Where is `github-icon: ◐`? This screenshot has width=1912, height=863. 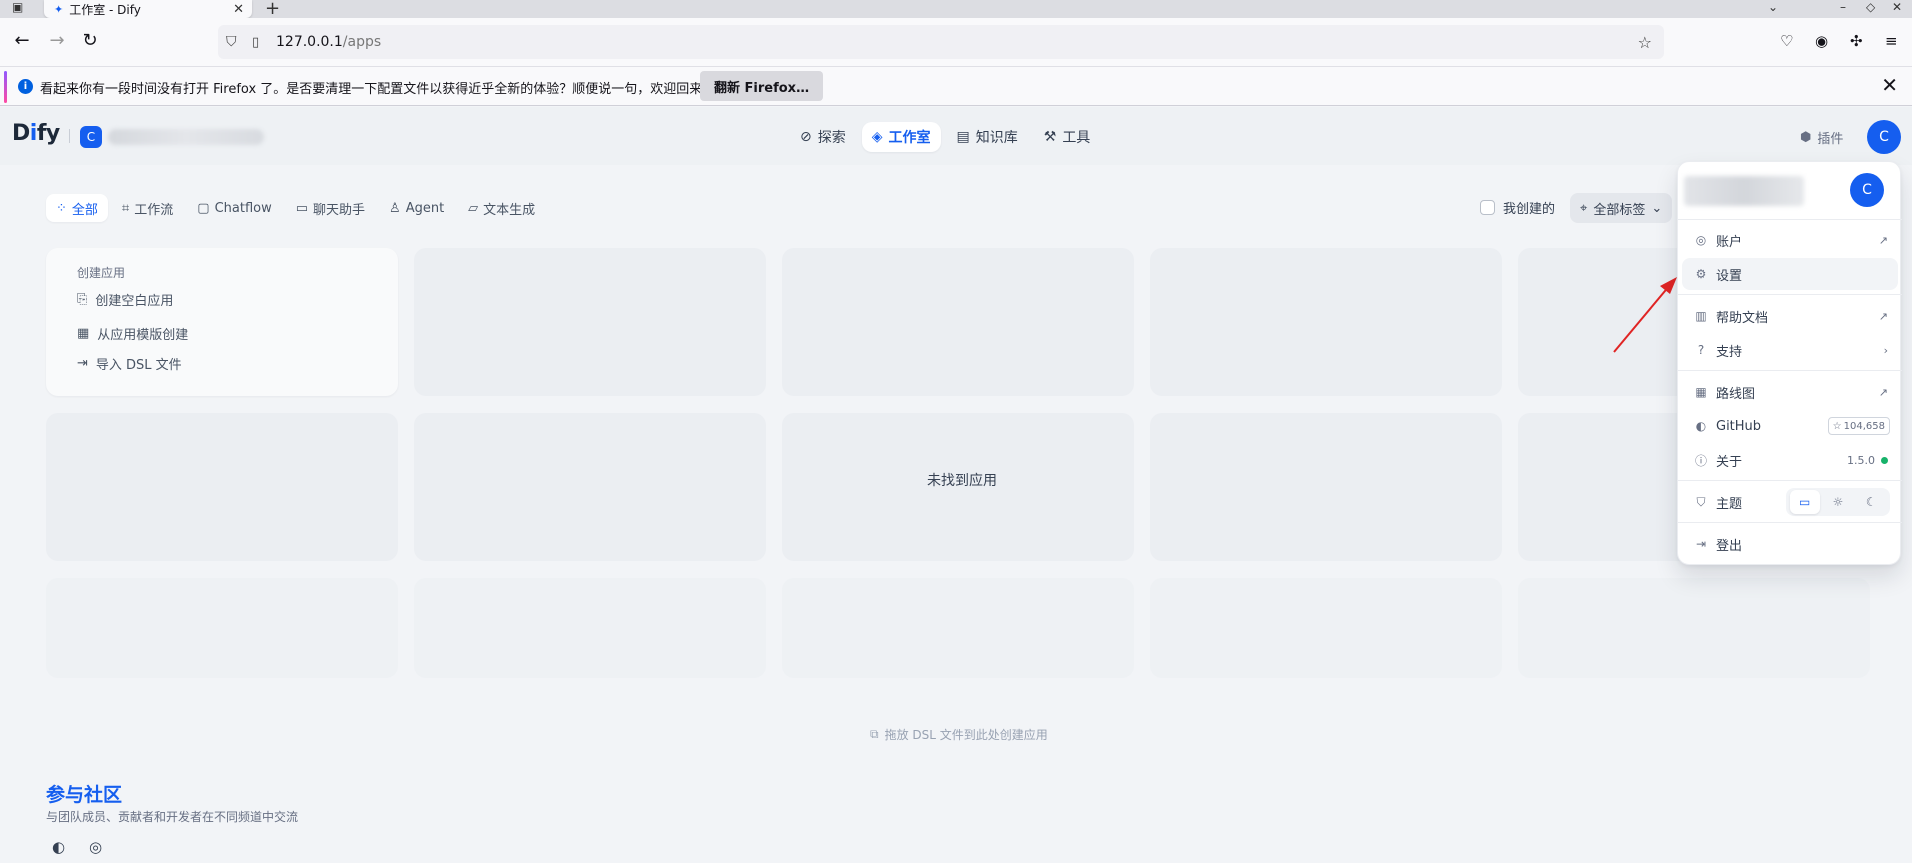
github-icon: ◐ is located at coordinates (58, 847).